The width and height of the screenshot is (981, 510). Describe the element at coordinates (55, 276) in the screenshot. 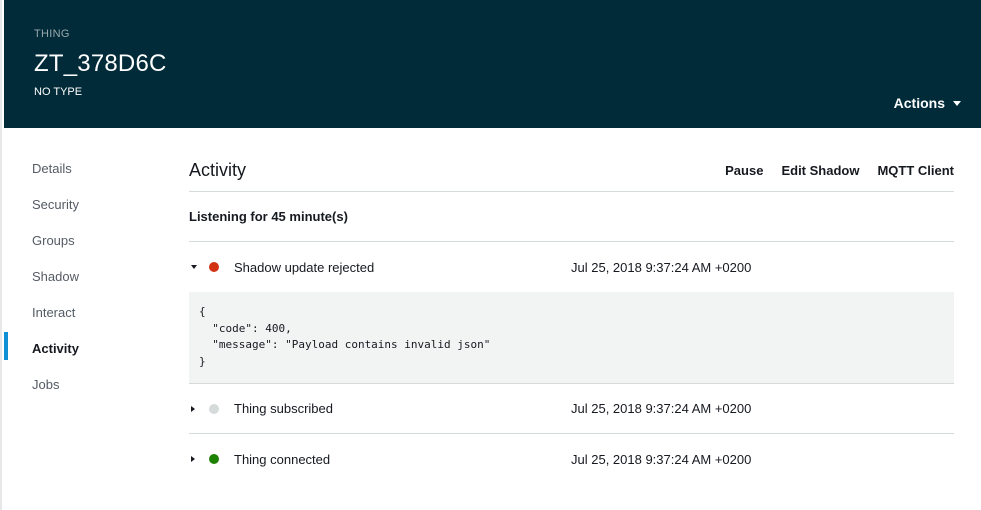

I see `sidebar-item-label: Shadow` at that location.